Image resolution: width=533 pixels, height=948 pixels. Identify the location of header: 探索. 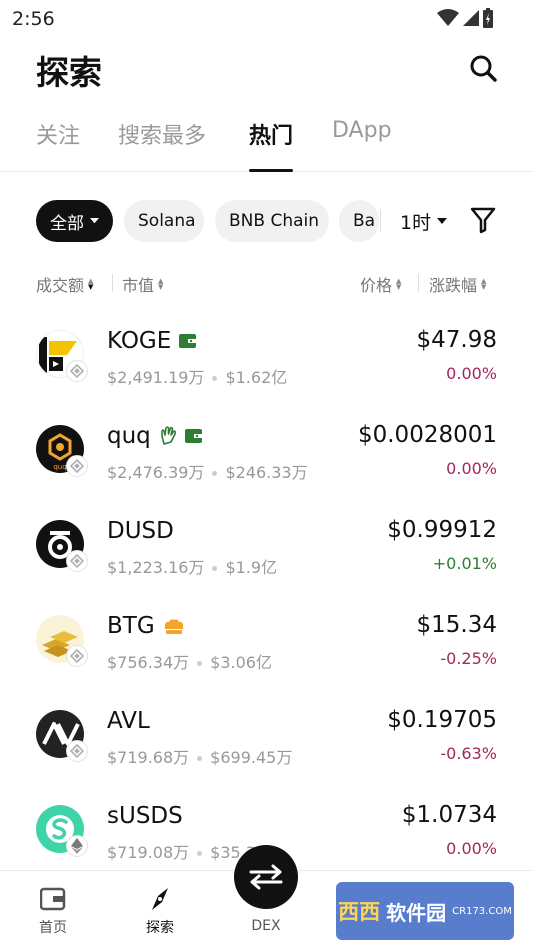
(266, 70).